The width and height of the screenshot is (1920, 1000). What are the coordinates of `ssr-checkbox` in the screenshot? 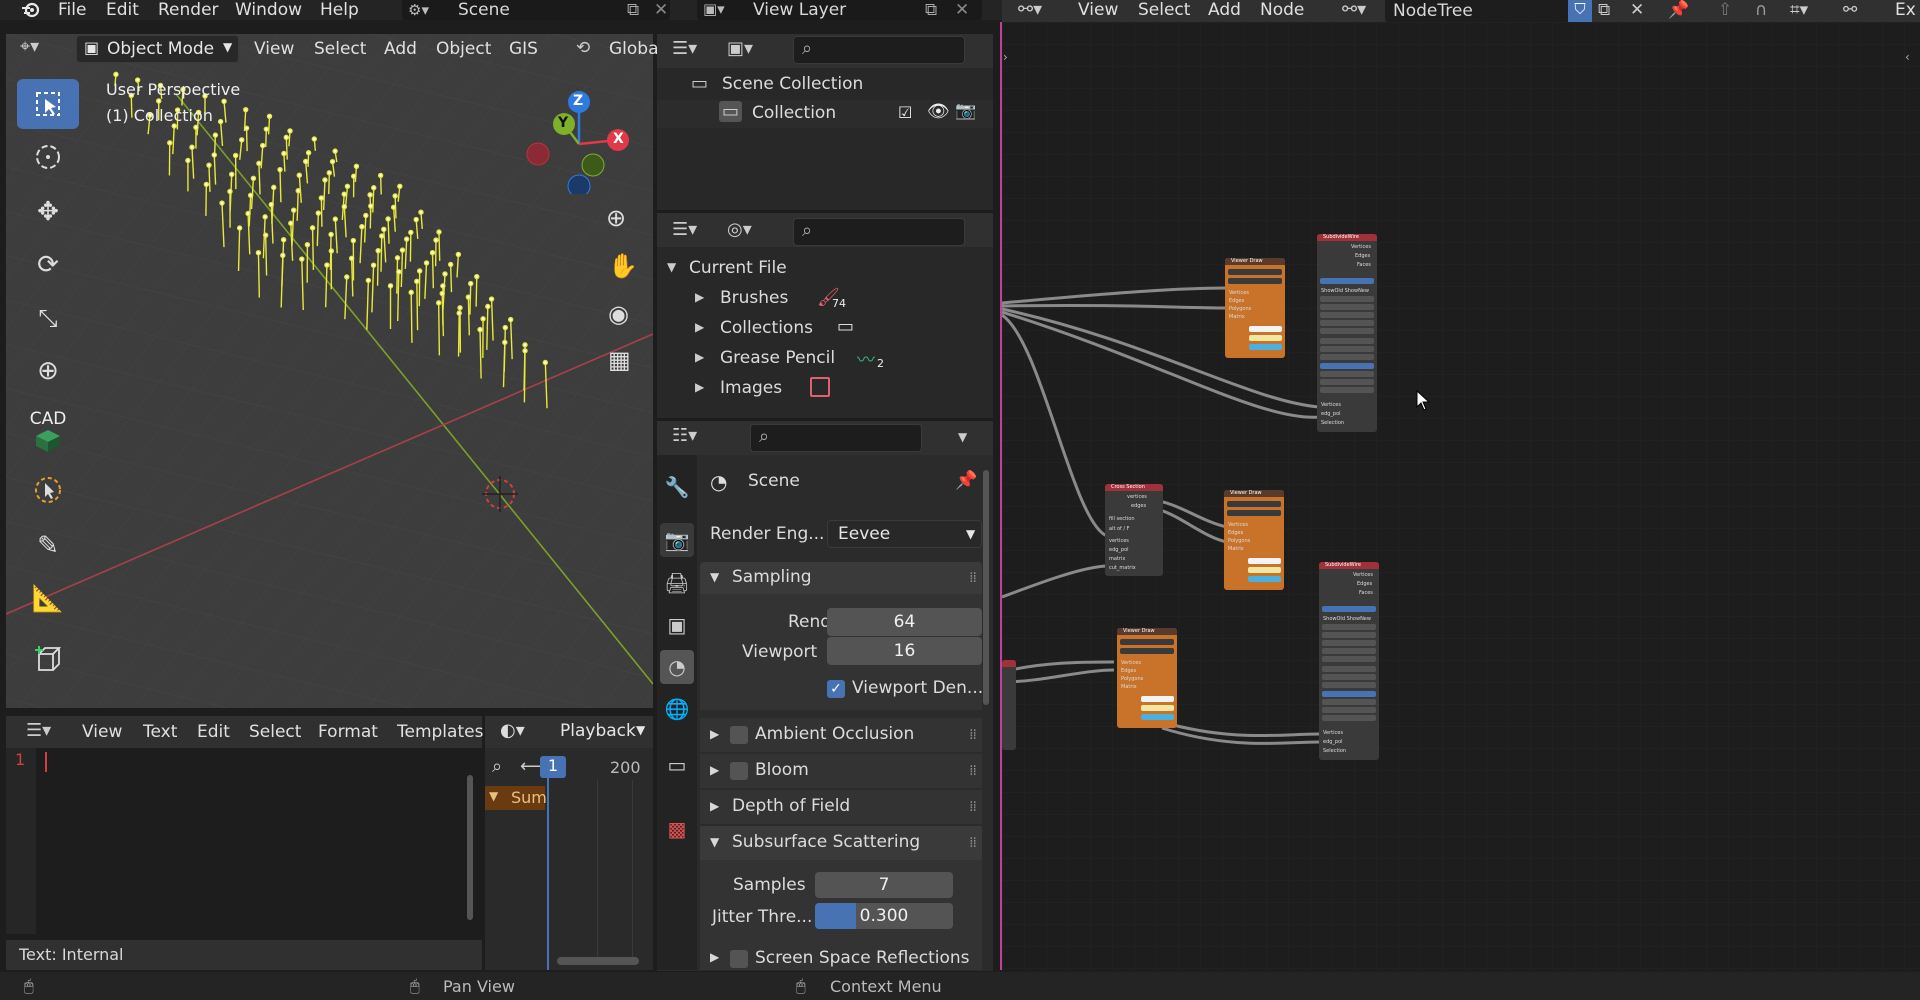 It's located at (739, 959).